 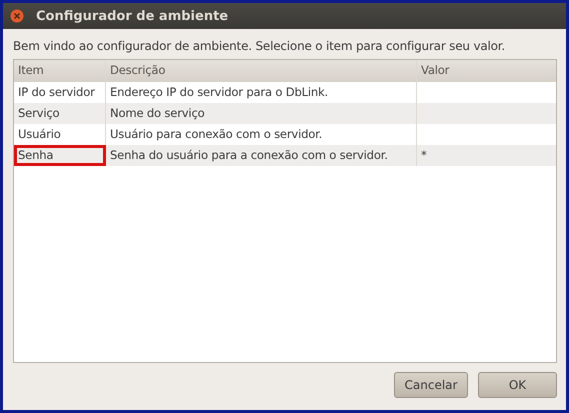 I want to click on table-cell: Usuário, so click(x=60, y=134).